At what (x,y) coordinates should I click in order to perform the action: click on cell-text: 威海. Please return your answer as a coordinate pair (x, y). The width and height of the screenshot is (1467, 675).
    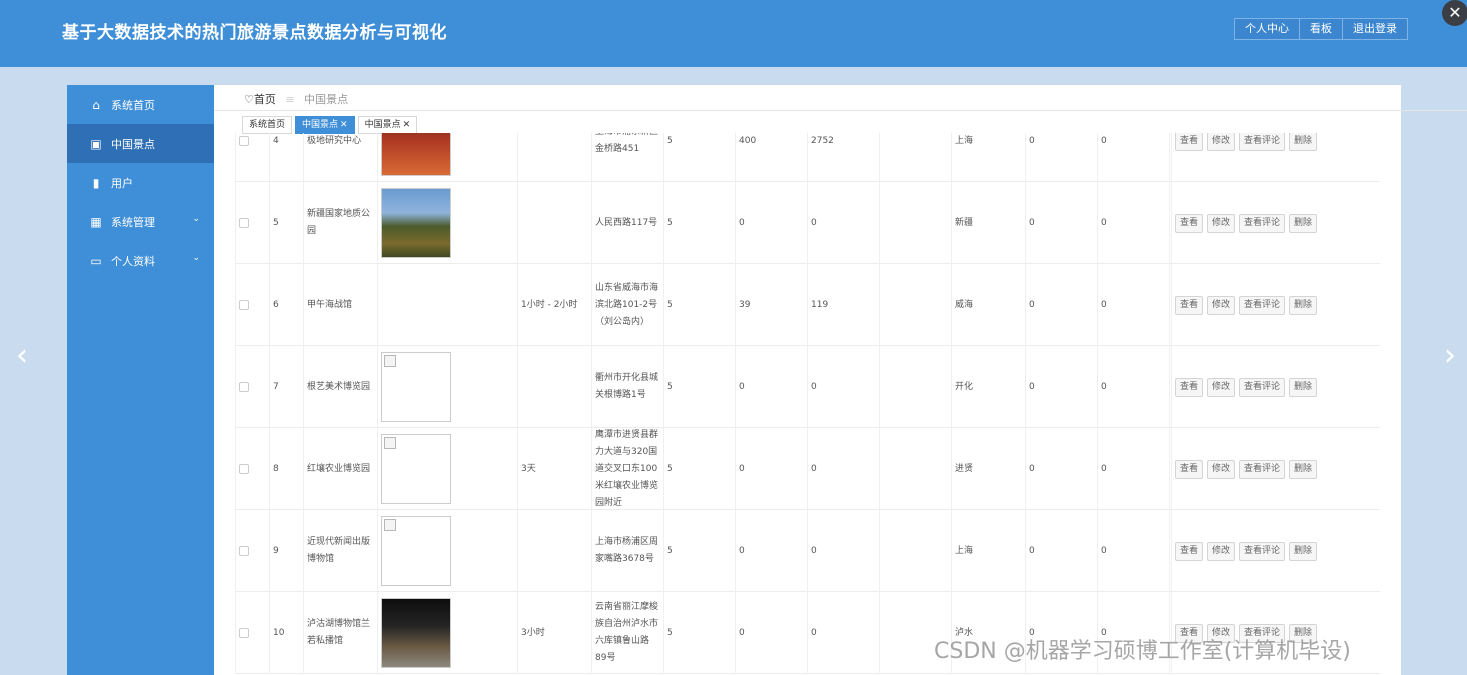
    Looking at the image, I should click on (964, 304).